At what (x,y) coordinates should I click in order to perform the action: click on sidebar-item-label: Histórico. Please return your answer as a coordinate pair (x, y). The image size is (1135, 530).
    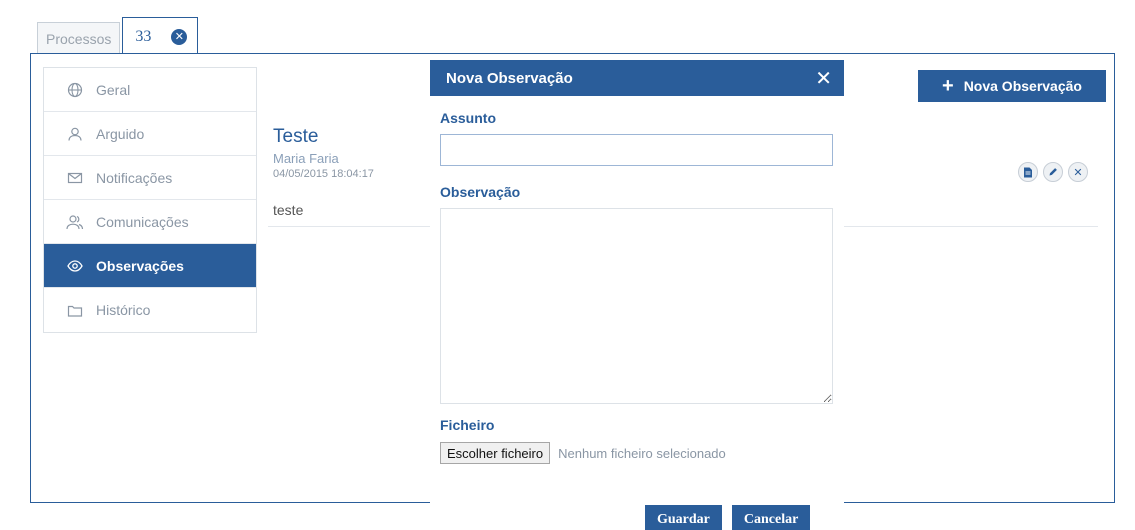
    Looking at the image, I should click on (123, 310).